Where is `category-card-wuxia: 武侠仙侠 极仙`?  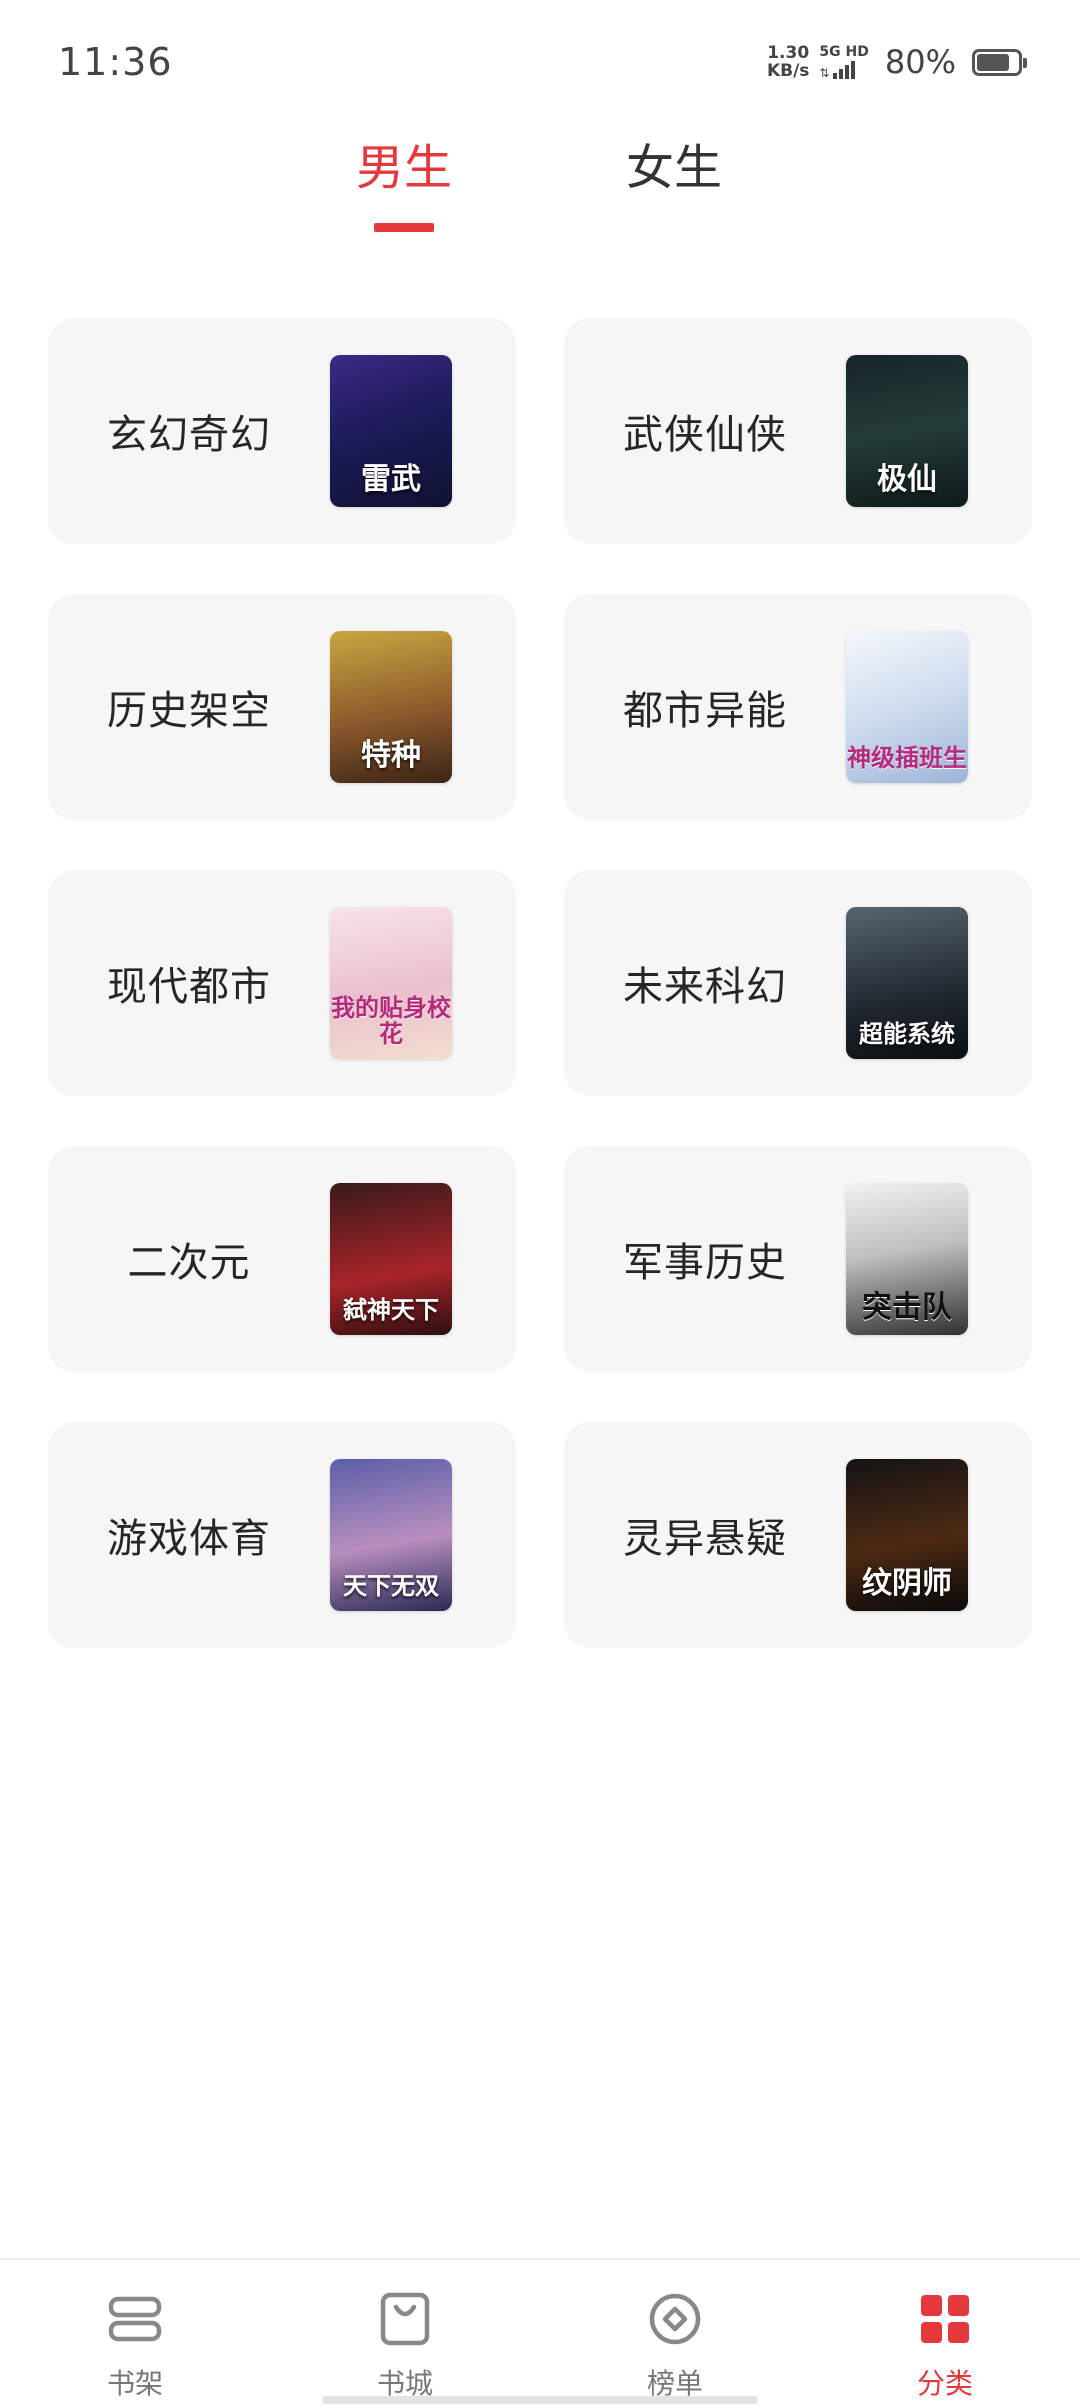
category-card-wuxia: 武侠仙侠 极仙 is located at coordinates (798, 431).